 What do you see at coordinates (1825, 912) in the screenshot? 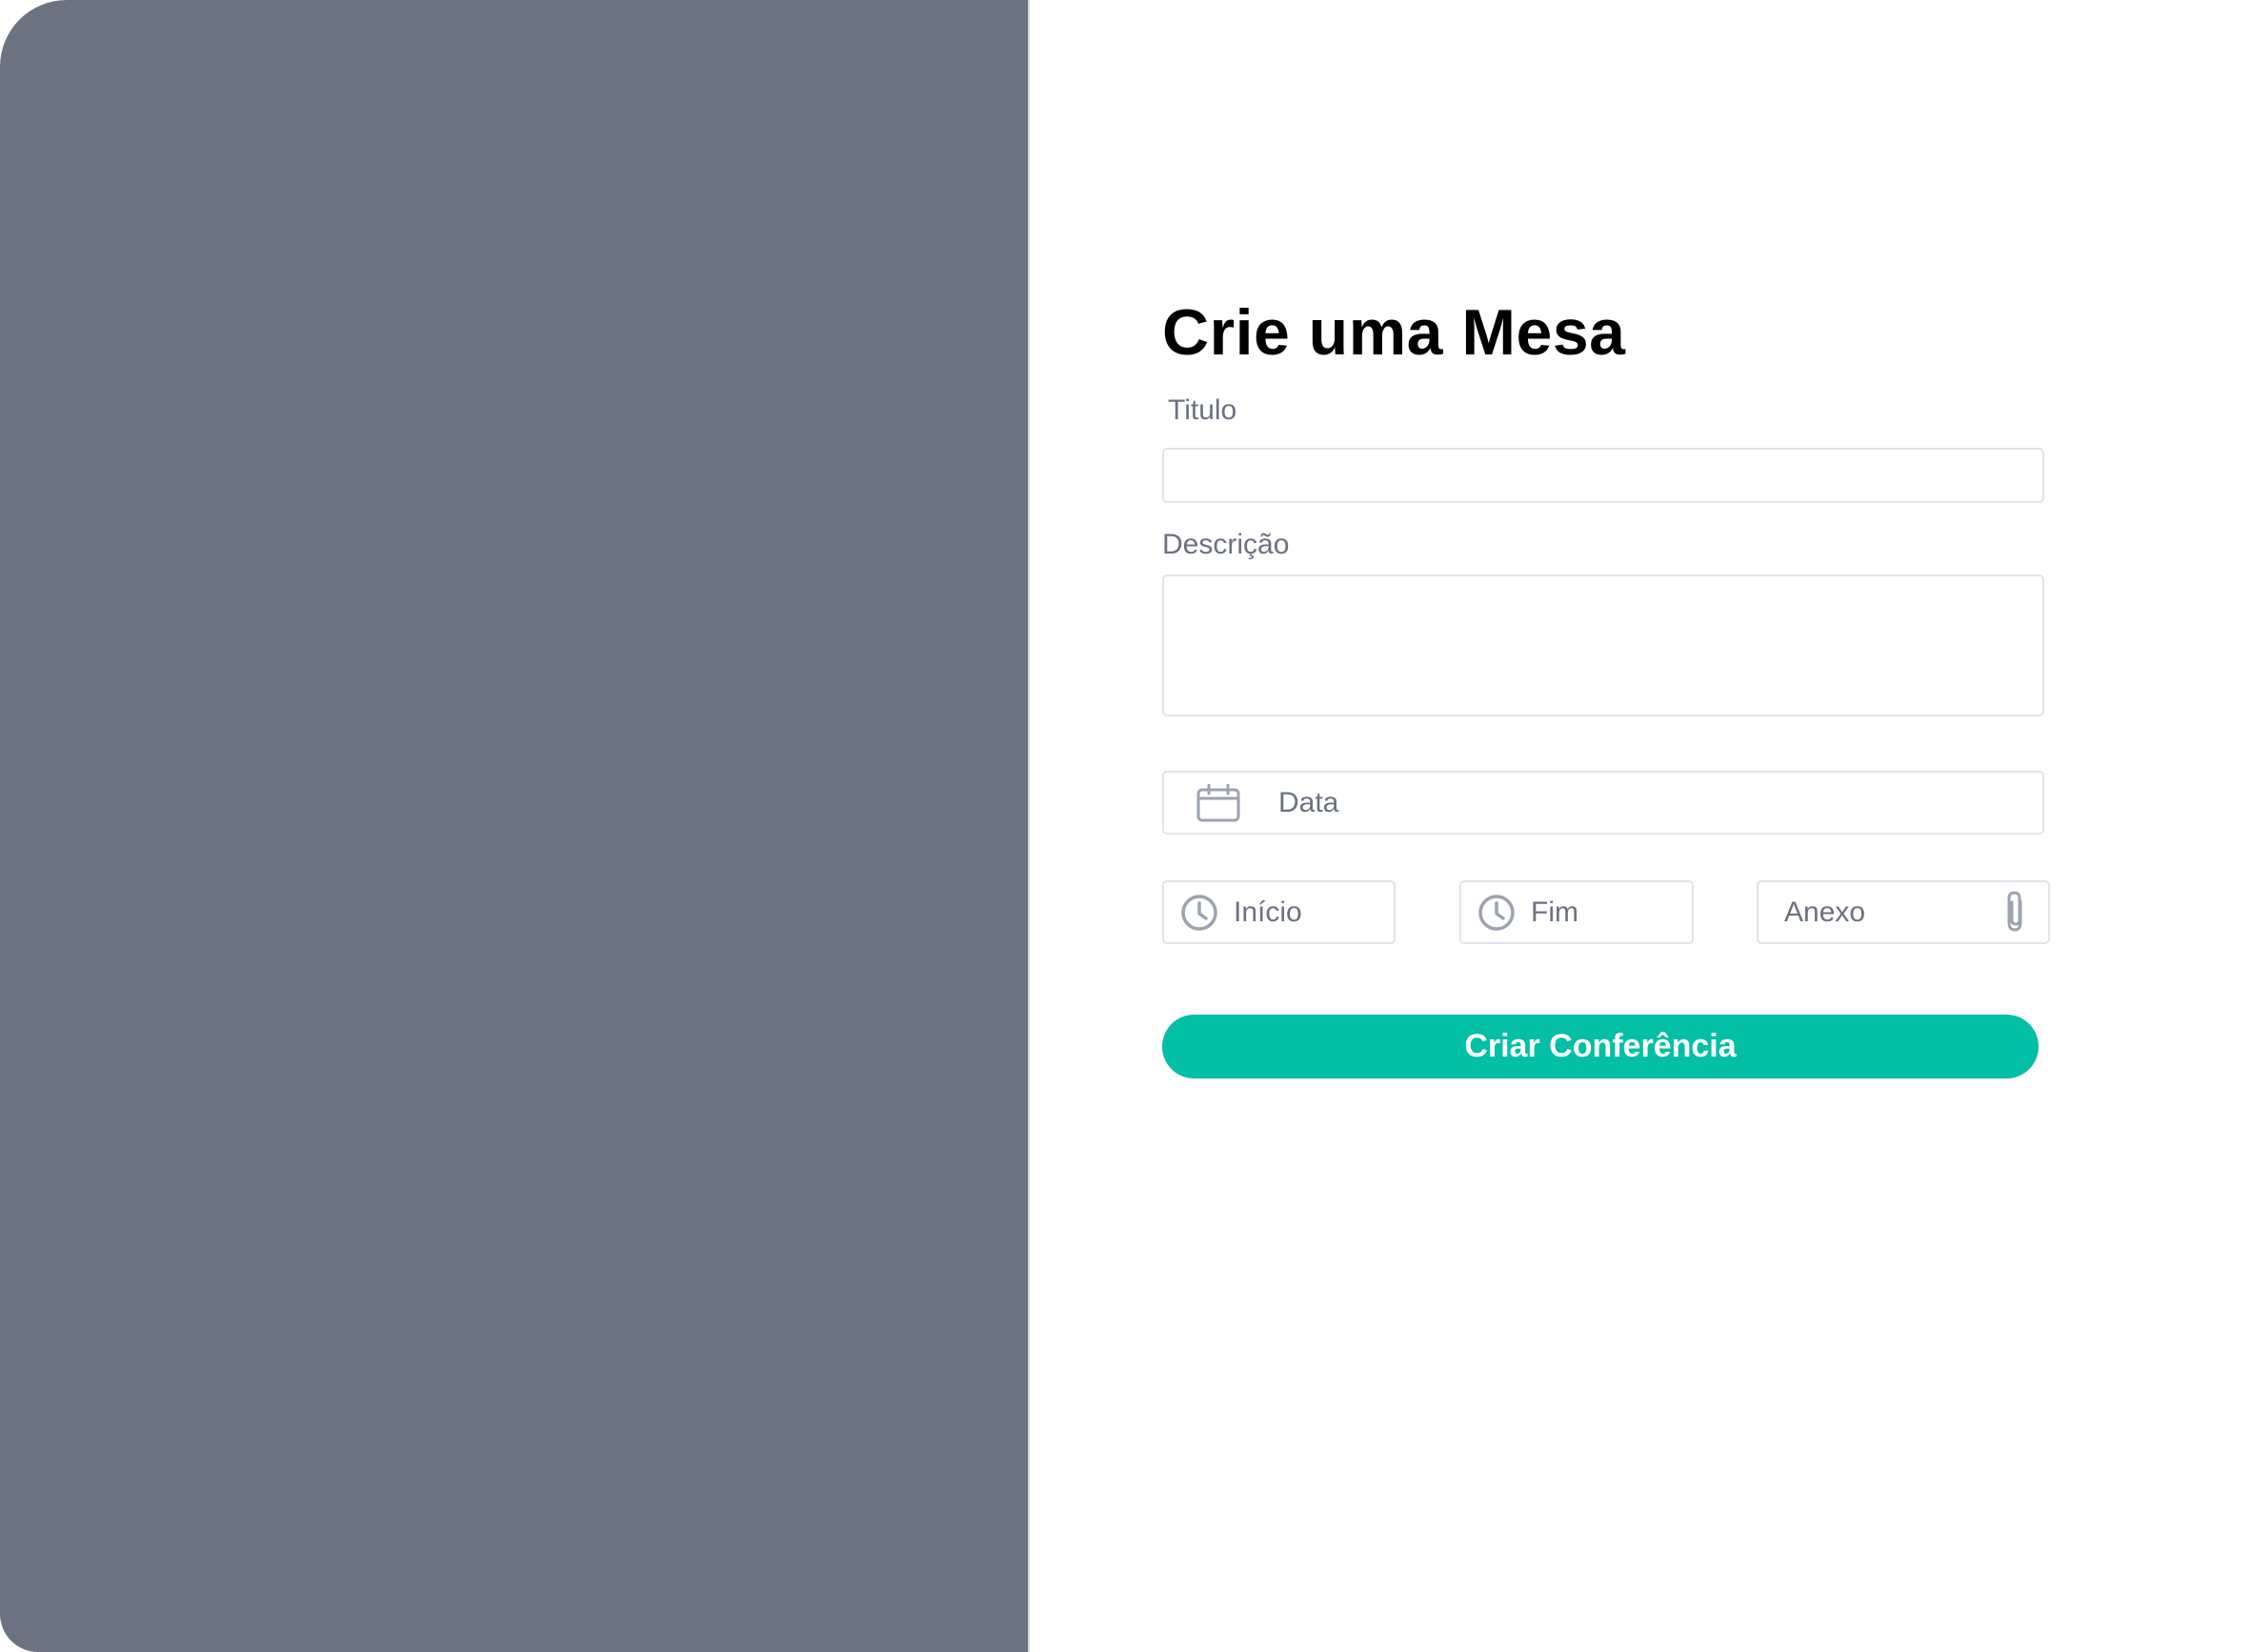
I see `attachment-placeholder: Anexo` at bounding box center [1825, 912].